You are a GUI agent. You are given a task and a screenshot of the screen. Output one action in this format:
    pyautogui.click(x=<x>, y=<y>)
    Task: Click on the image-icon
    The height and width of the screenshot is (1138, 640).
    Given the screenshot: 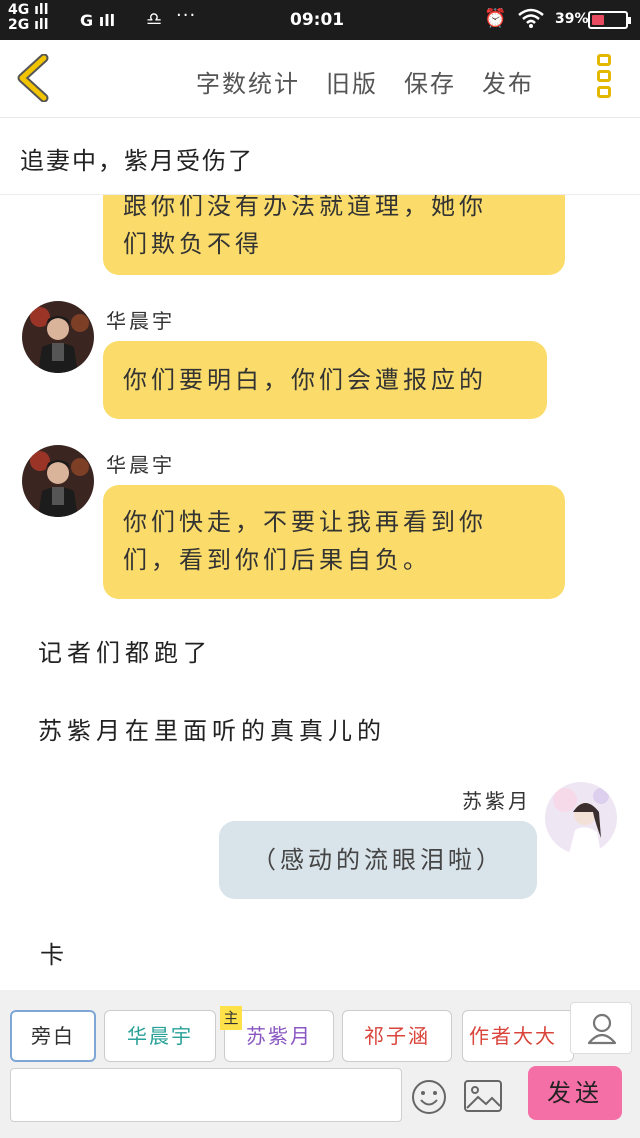 What is the action you would take?
    pyautogui.click(x=483, y=1096)
    